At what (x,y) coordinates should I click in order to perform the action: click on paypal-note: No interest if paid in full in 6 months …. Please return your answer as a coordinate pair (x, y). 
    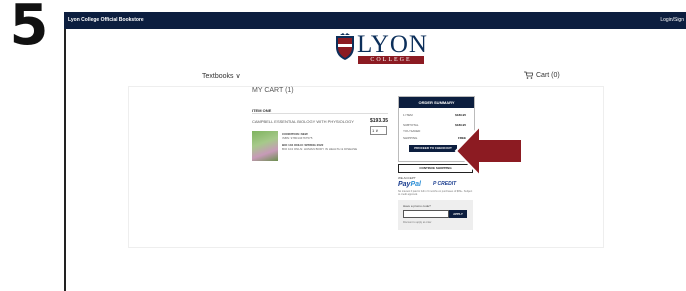
    Looking at the image, I should click on (435, 193).